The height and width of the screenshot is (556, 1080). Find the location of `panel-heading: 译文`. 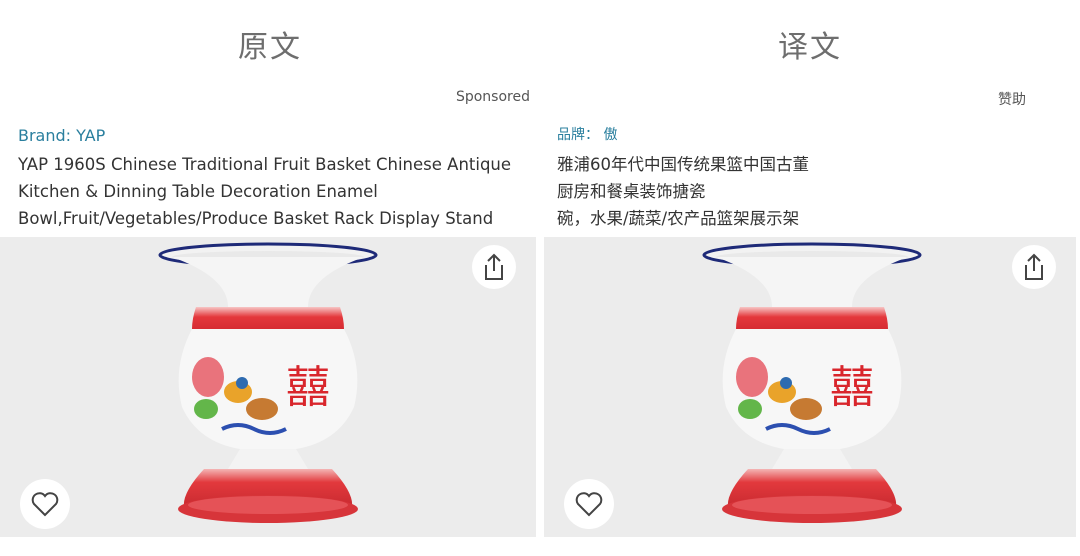

panel-heading: 译文 is located at coordinates (810, 47).